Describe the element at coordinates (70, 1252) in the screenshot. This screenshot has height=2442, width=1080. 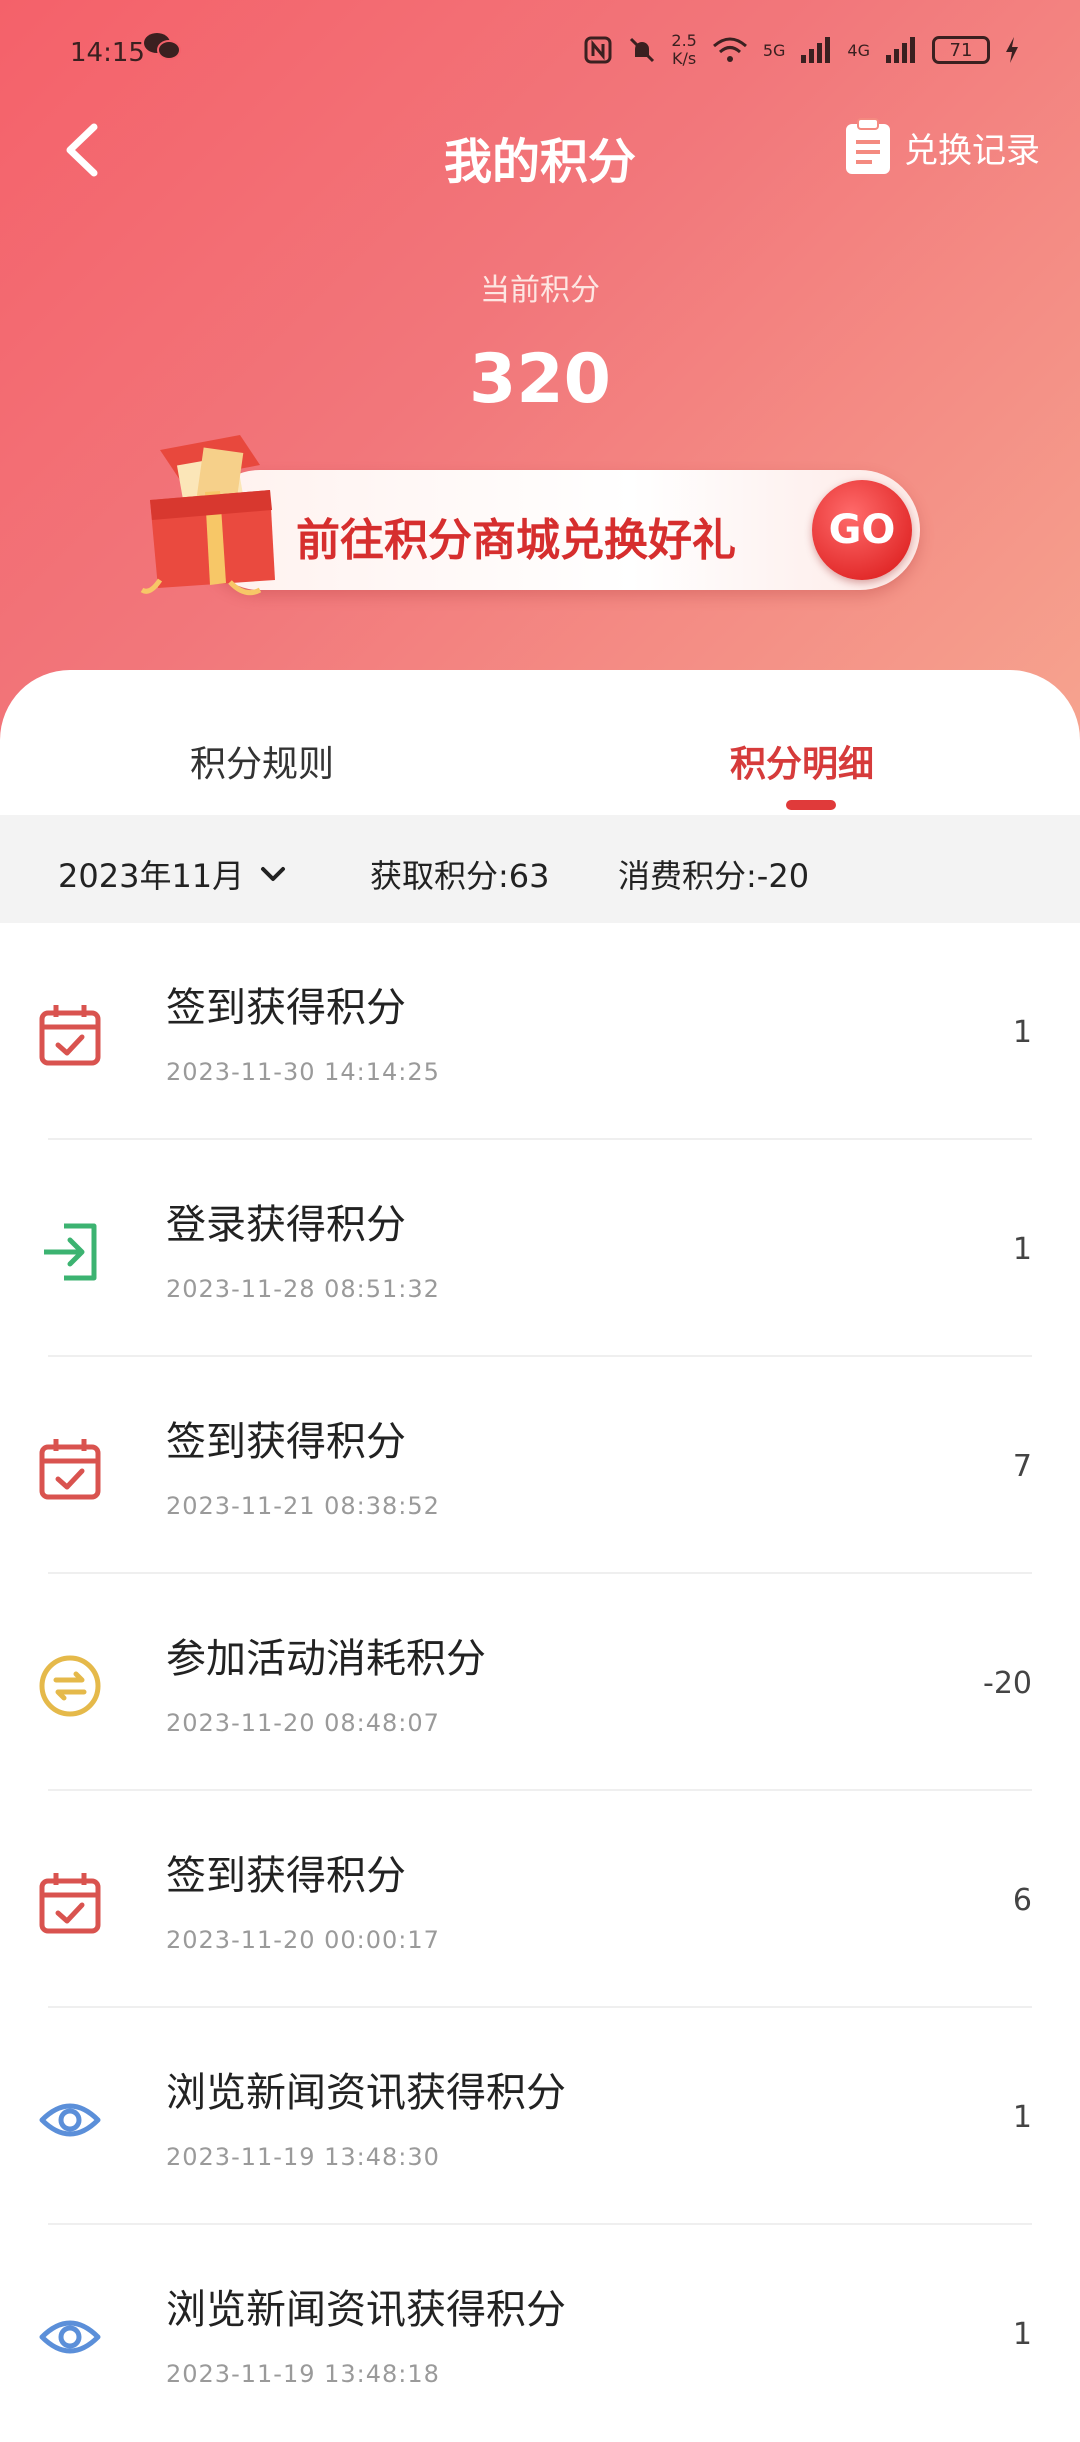
I see `login-icon` at that location.